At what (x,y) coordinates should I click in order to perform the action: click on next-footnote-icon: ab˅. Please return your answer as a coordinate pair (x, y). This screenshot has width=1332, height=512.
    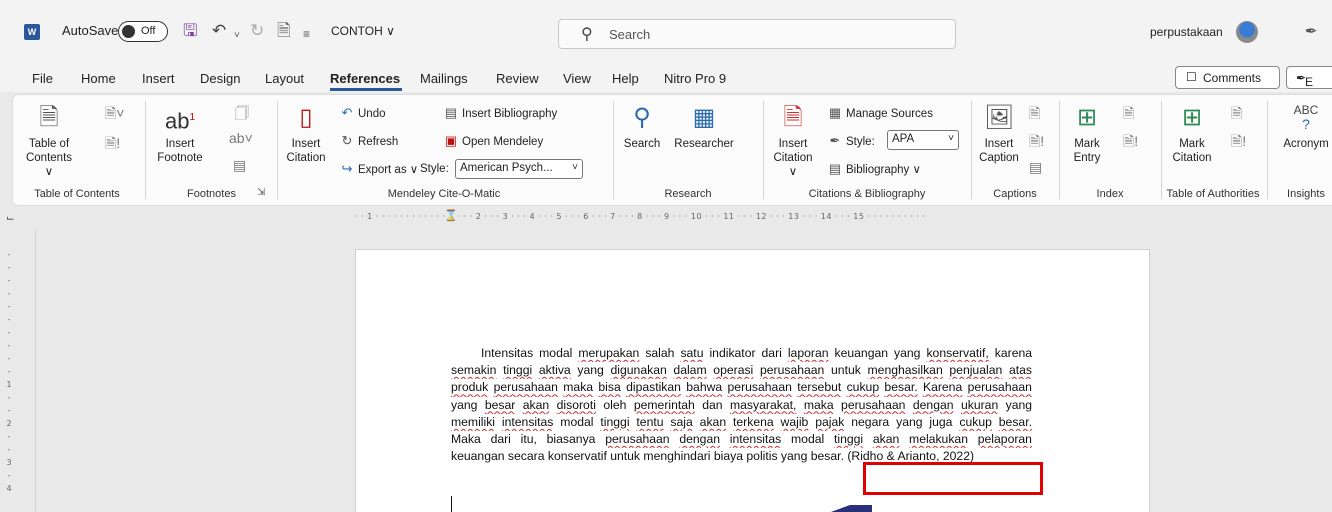
    Looking at the image, I should click on (241, 138).